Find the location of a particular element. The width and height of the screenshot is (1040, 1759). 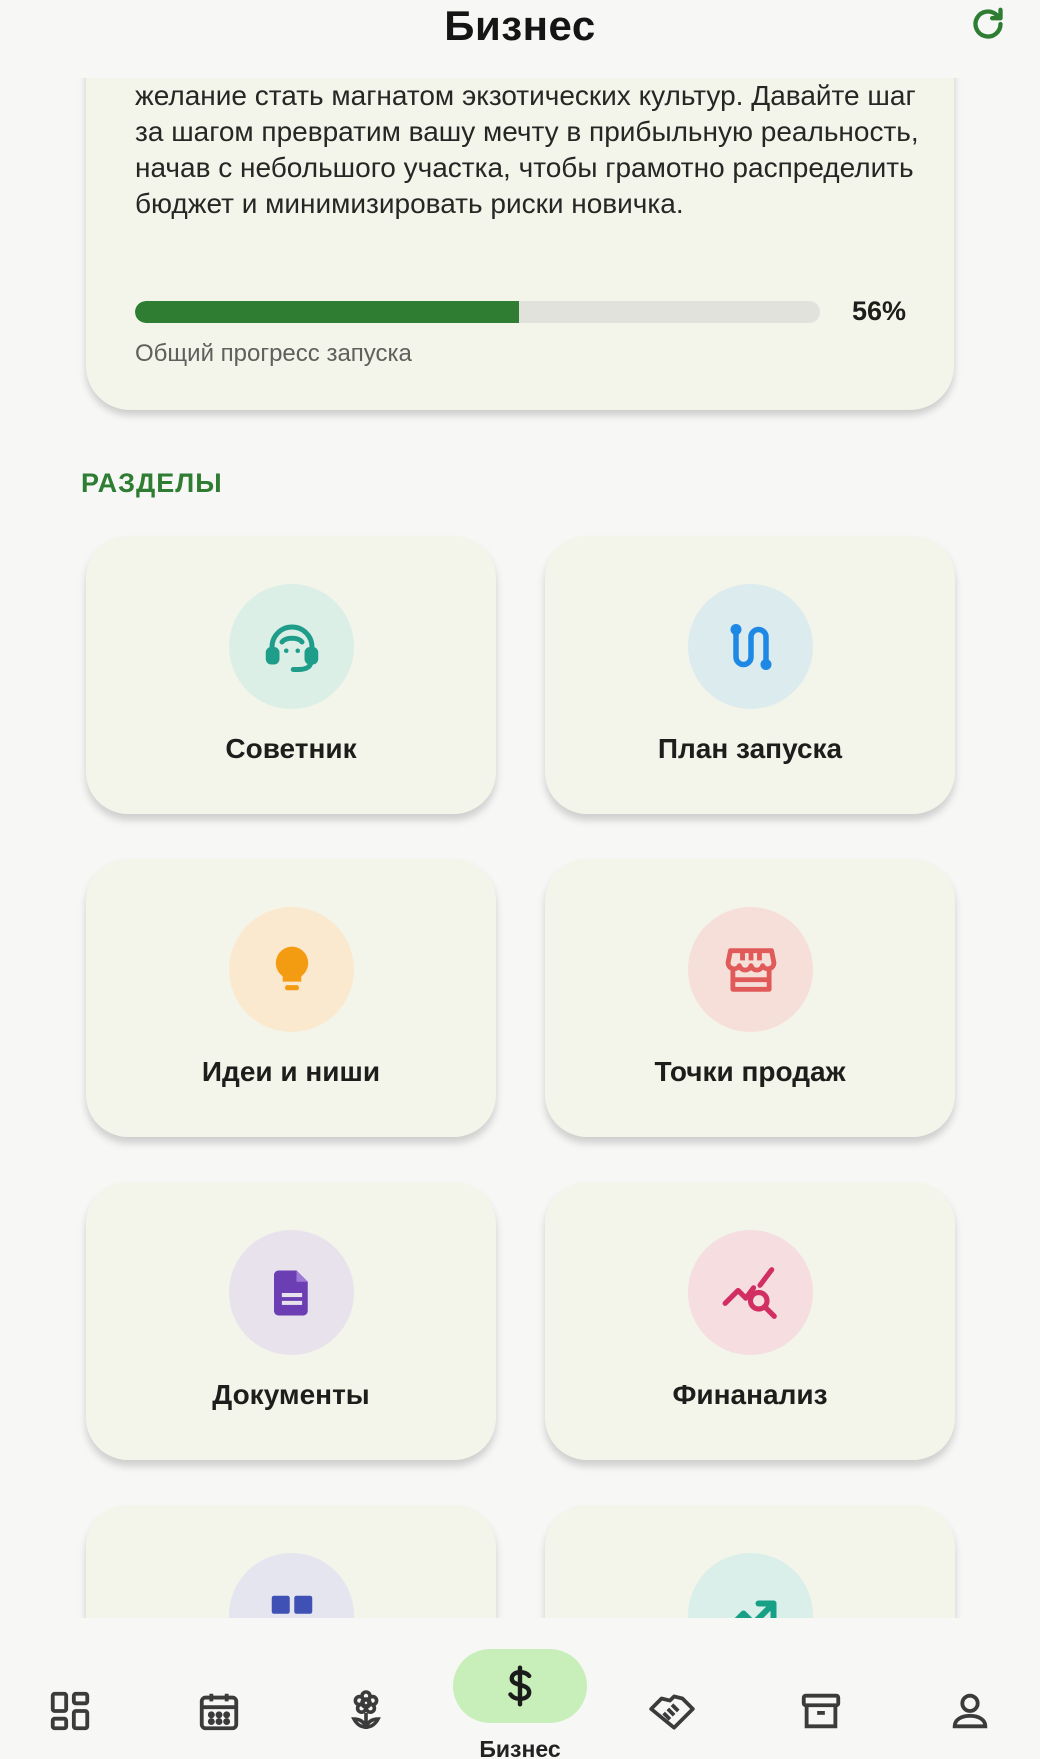

nav-partners is located at coordinates (672, 1688).